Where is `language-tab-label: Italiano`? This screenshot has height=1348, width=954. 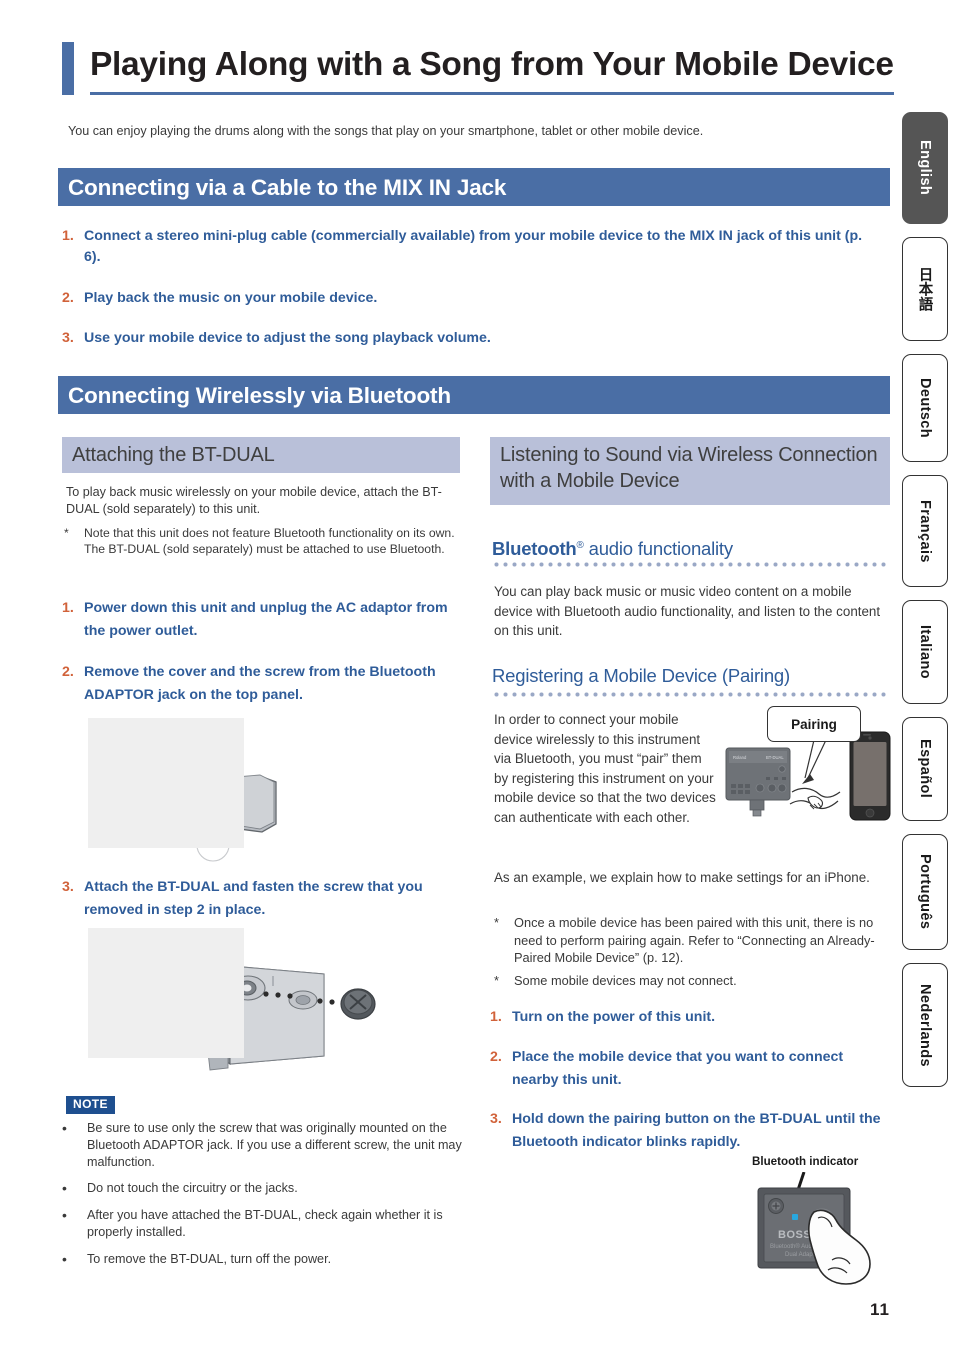 language-tab-label: Italiano is located at coordinates (925, 652).